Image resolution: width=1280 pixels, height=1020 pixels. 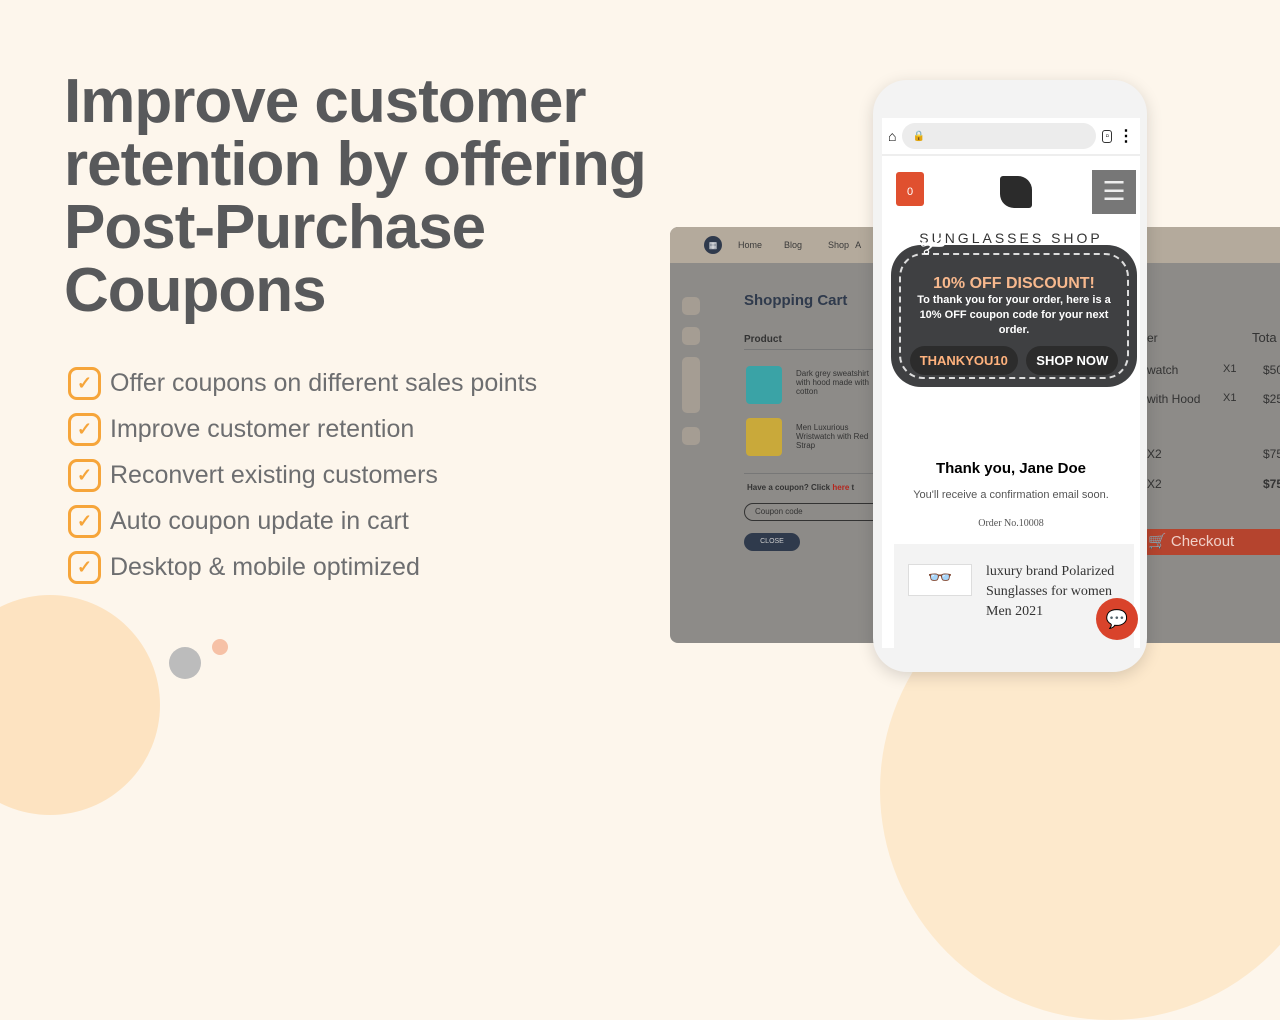 I want to click on basket-icon: ▦, so click(x=713, y=245).